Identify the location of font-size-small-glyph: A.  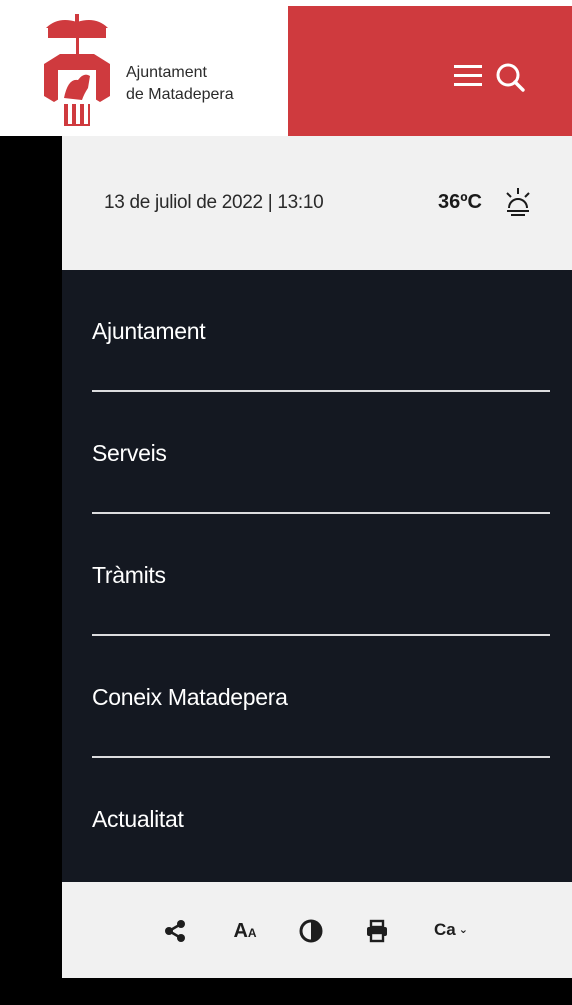
(252, 933).